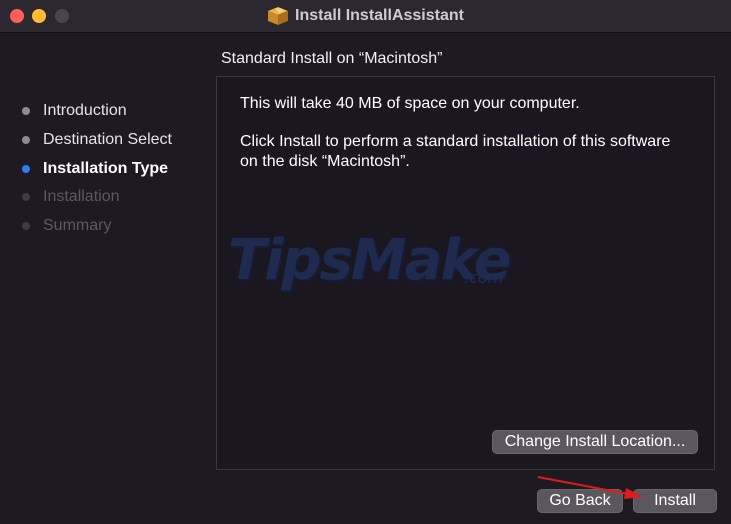  Describe the element at coordinates (107, 139) in the screenshot. I see `step-label: Destination Select` at that location.